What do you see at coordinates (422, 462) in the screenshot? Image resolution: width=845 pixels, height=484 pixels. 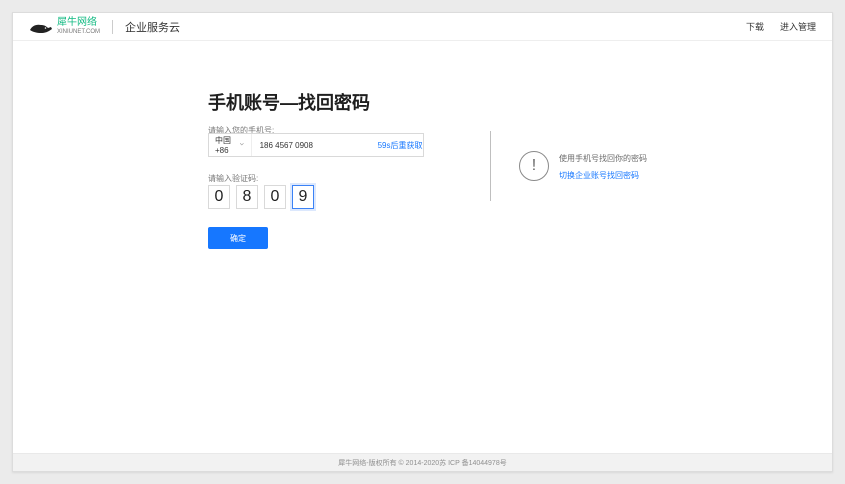 I see `site-footer: 犀牛网络-版权所有 © 2014-2020苏 ICP 备14044978号` at bounding box center [422, 462].